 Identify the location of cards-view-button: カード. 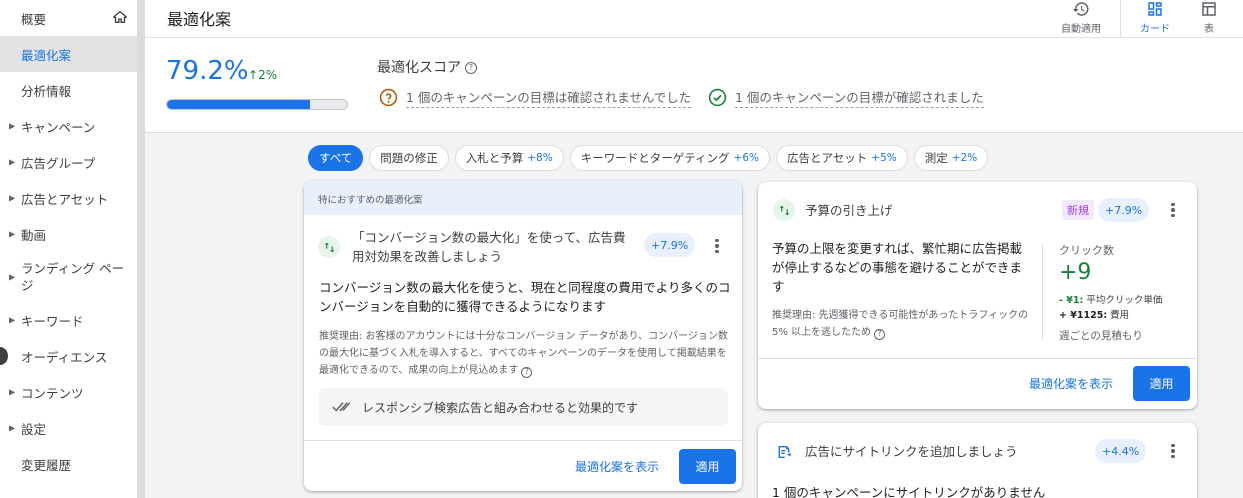
(1155, 19).